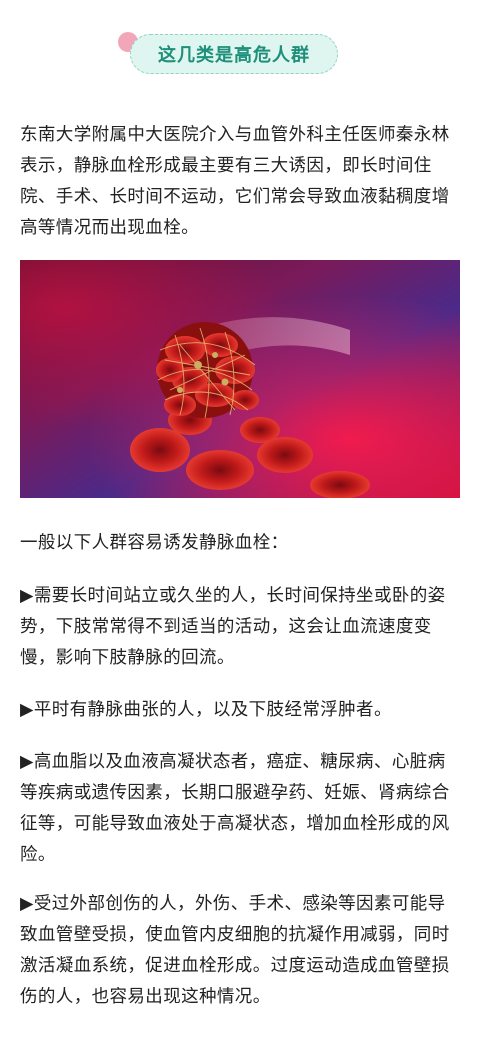  I want to click on heading-title: 这几类是高危人群, so click(234, 55).